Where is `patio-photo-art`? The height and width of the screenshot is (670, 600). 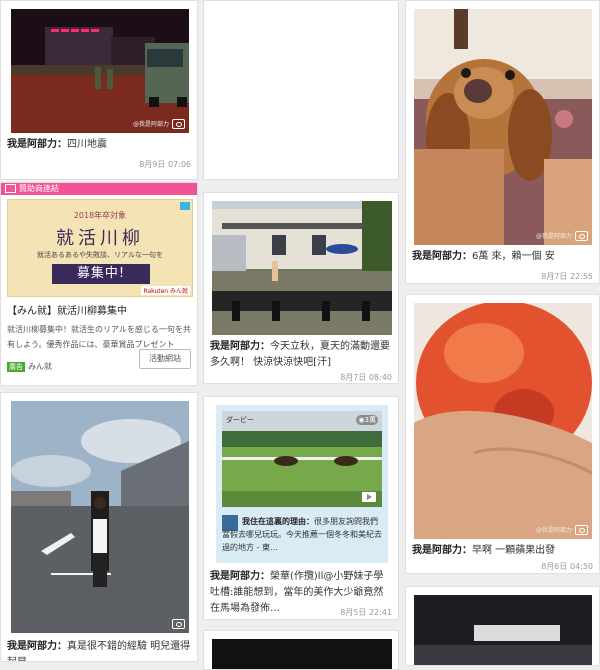
patio-photo-art is located at coordinates (302, 268).